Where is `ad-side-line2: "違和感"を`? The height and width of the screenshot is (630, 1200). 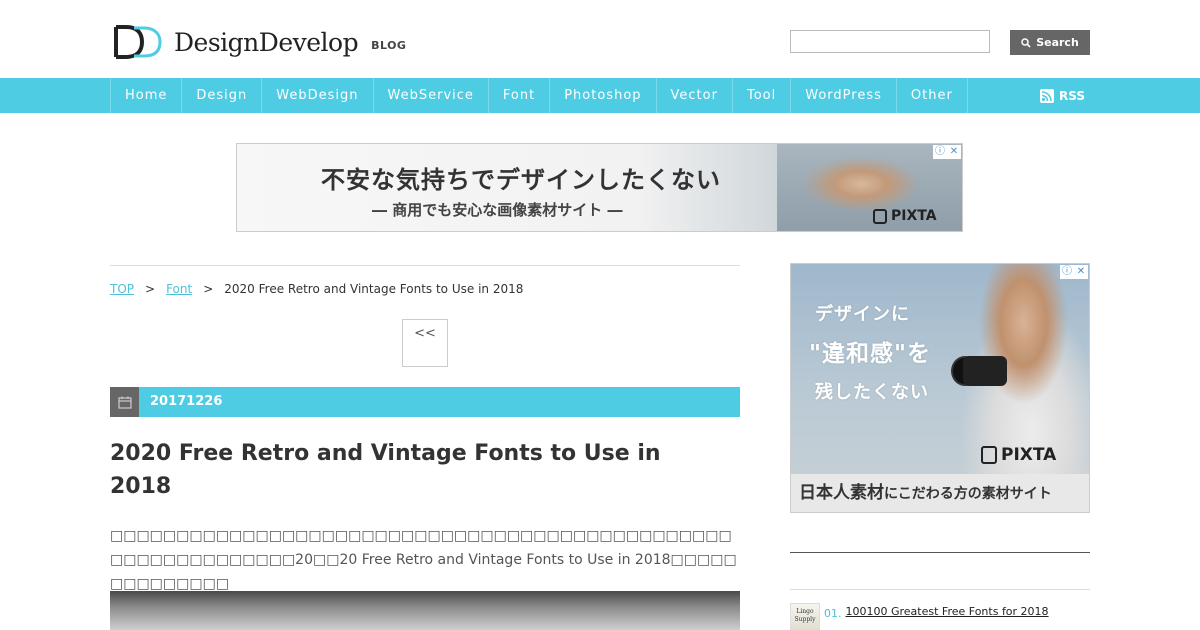
ad-side-line2: "違和感"を is located at coordinates (870, 354).